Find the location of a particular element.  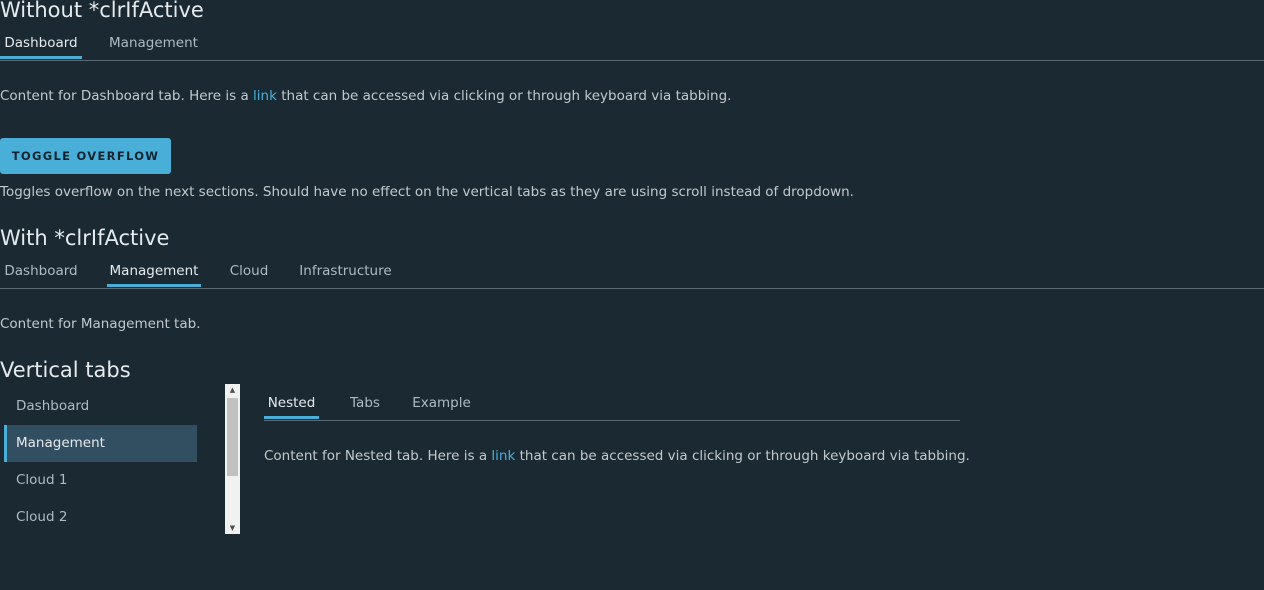

vertical-tab-items: Dashboard Management Cloud 1 Cloud 2 is located at coordinates (100, 462).